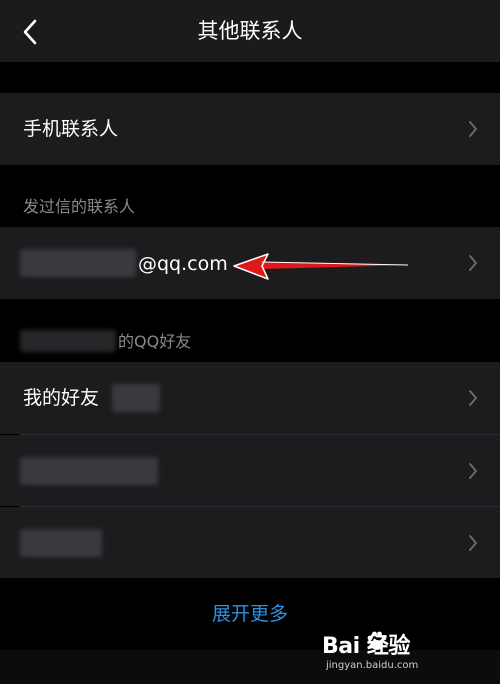 Image resolution: width=500 pixels, height=684 pixels. I want to click on section-mailed-contacts: 发过信的联系人, so click(79, 206).